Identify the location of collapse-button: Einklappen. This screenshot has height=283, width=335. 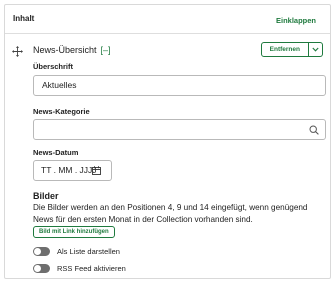
(296, 20).